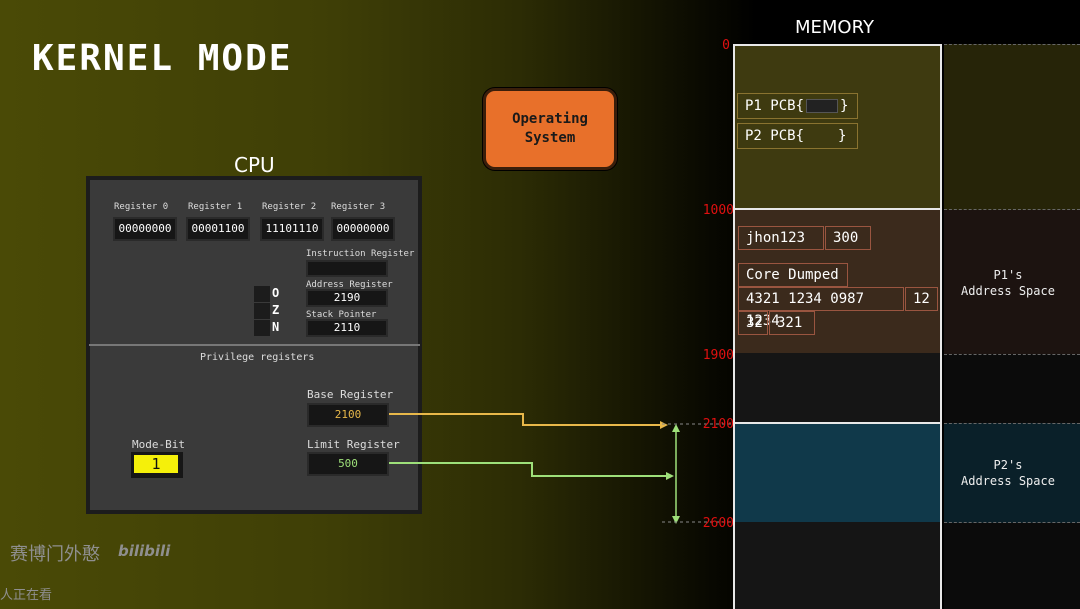  What do you see at coordinates (921, 299) in the screenshot?
I see `p1-cell-month: 12` at bounding box center [921, 299].